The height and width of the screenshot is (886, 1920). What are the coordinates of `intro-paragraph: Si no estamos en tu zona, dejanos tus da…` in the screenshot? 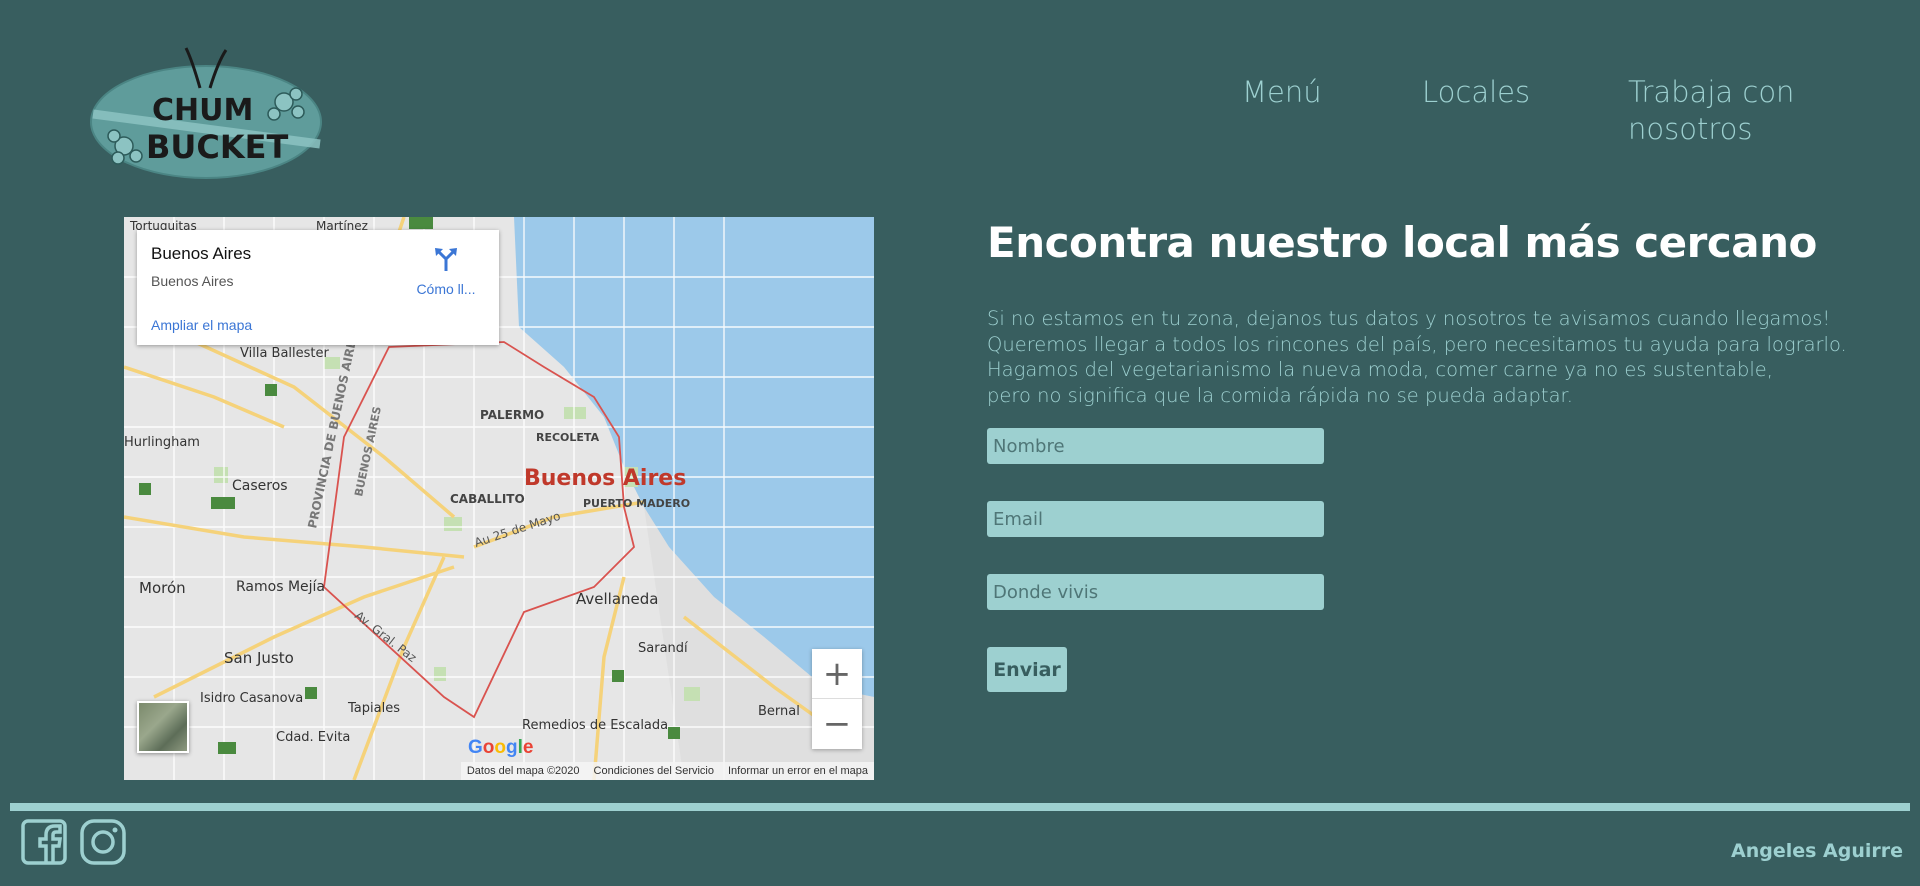 It's located at (1417, 357).